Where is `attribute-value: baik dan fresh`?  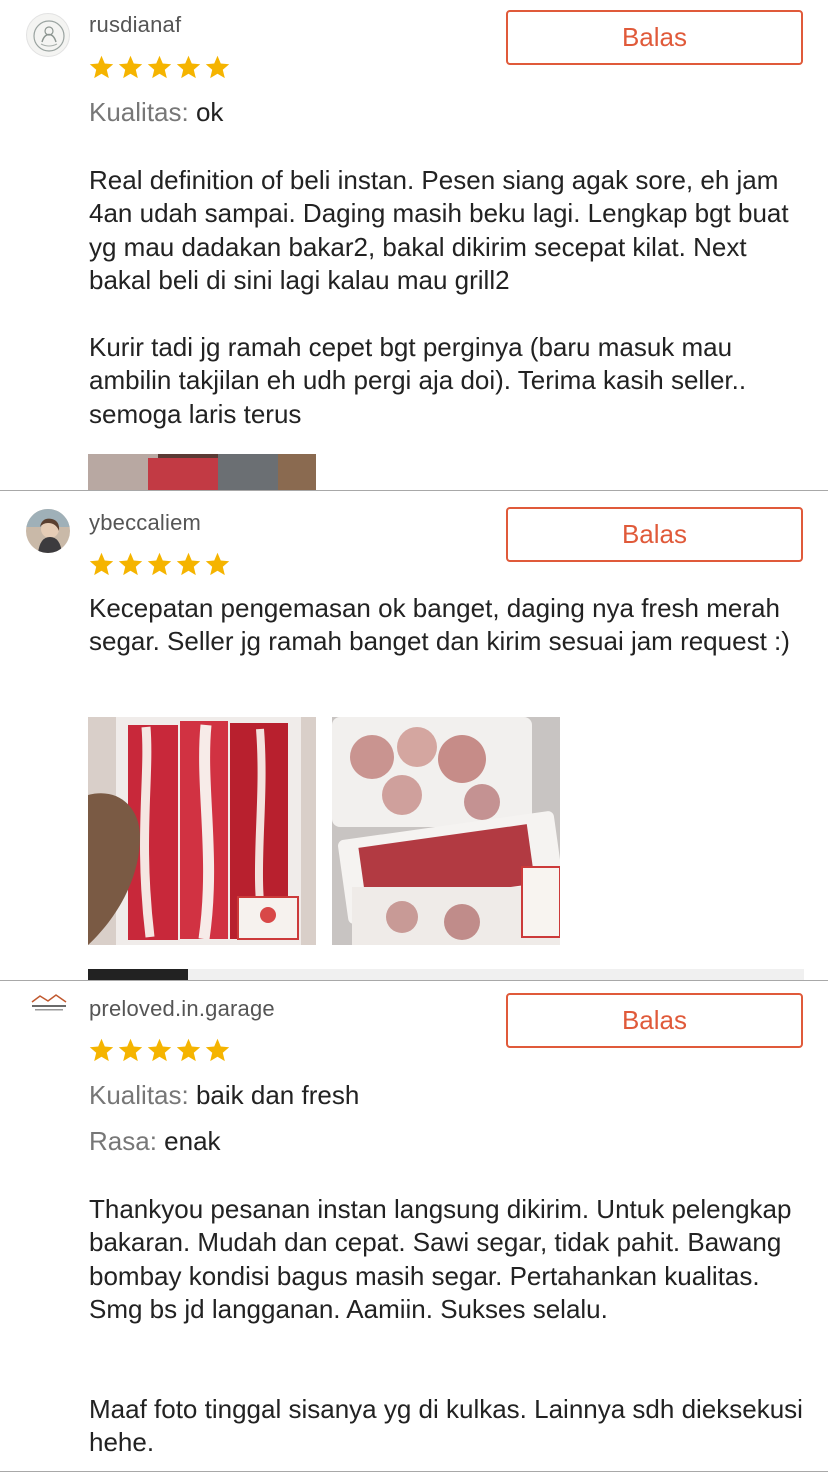 attribute-value: baik dan fresh is located at coordinates (277, 1095).